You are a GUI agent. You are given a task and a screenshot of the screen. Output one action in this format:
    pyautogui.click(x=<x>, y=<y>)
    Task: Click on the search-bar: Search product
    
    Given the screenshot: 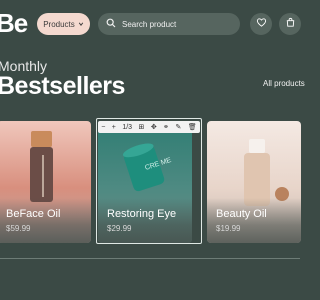 What is the action you would take?
    pyautogui.click(x=169, y=24)
    